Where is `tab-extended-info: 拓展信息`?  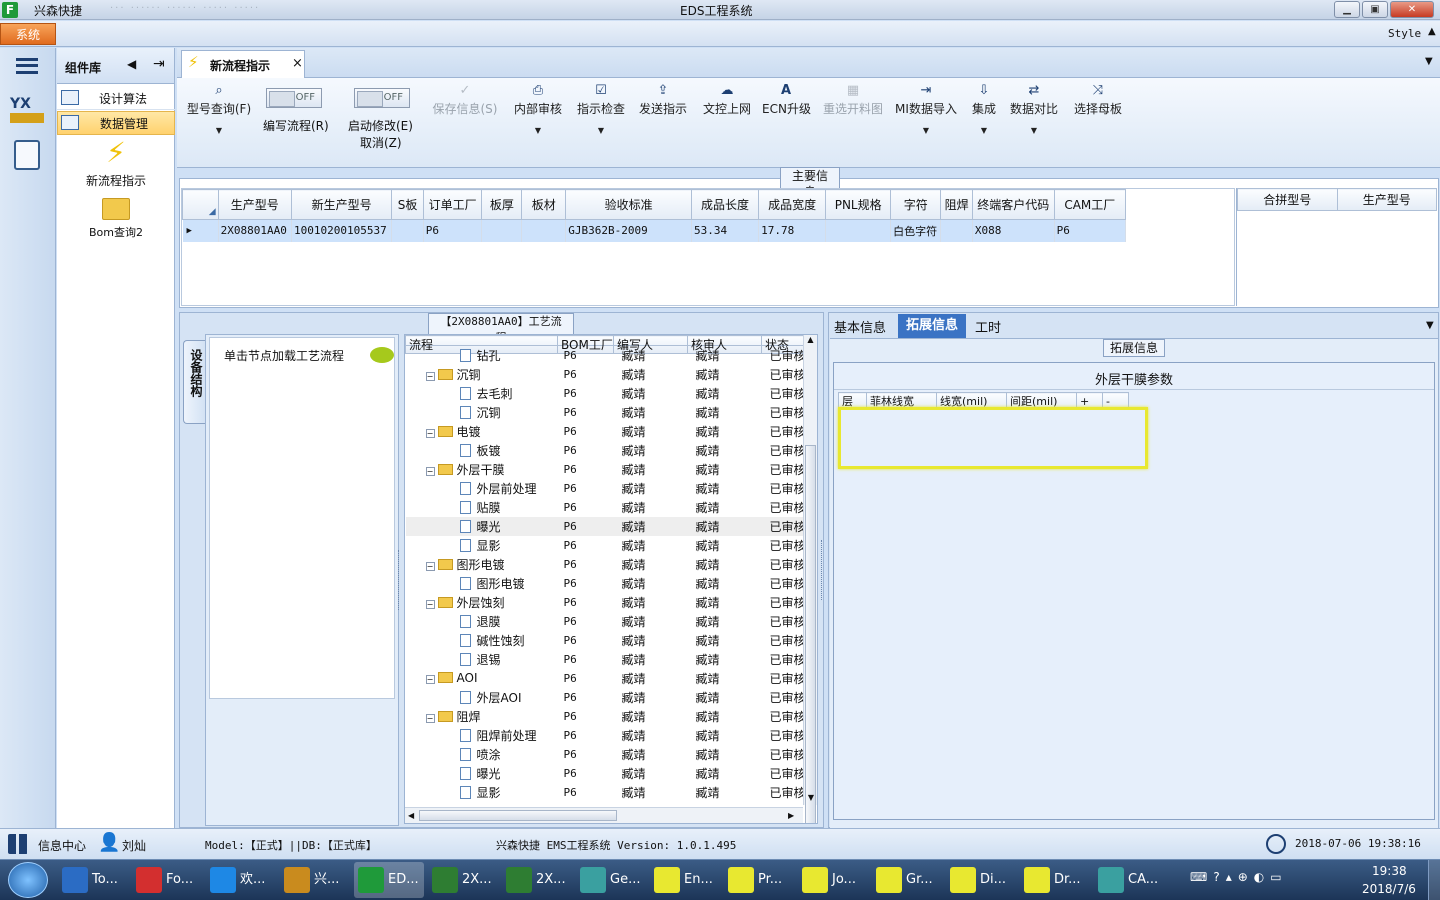
tab-extended-info: 拓展信息 is located at coordinates (932, 326).